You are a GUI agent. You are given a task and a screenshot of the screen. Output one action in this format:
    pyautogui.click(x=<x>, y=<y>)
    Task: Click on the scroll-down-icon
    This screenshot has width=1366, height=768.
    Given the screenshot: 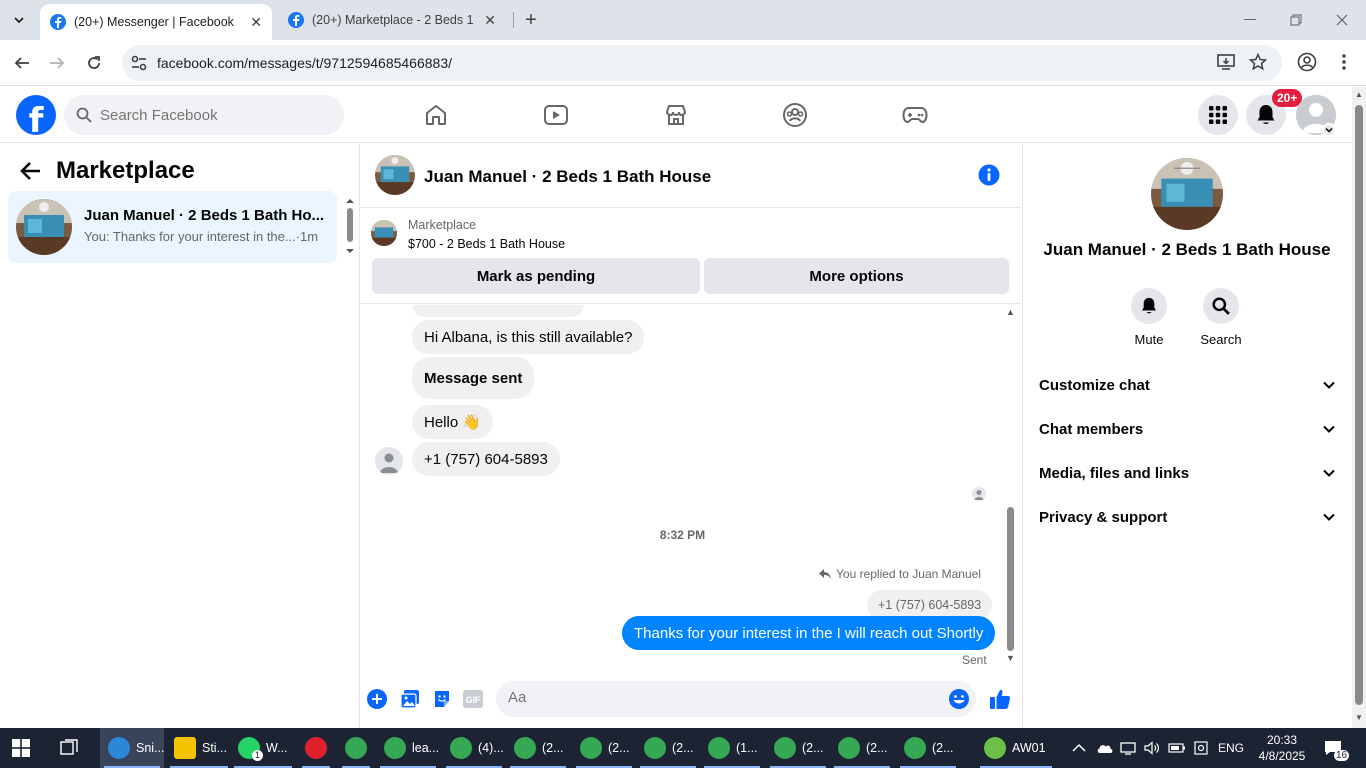 What is the action you would take?
    pyautogui.click(x=350, y=252)
    